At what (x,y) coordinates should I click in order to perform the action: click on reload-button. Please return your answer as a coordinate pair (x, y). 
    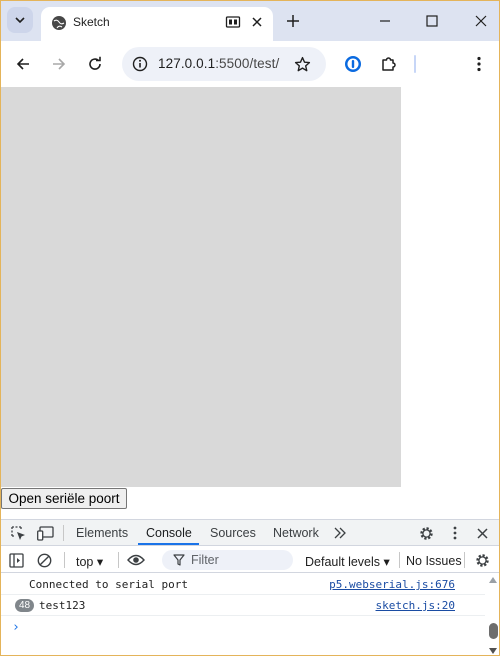
    Looking at the image, I should click on (95, 64).